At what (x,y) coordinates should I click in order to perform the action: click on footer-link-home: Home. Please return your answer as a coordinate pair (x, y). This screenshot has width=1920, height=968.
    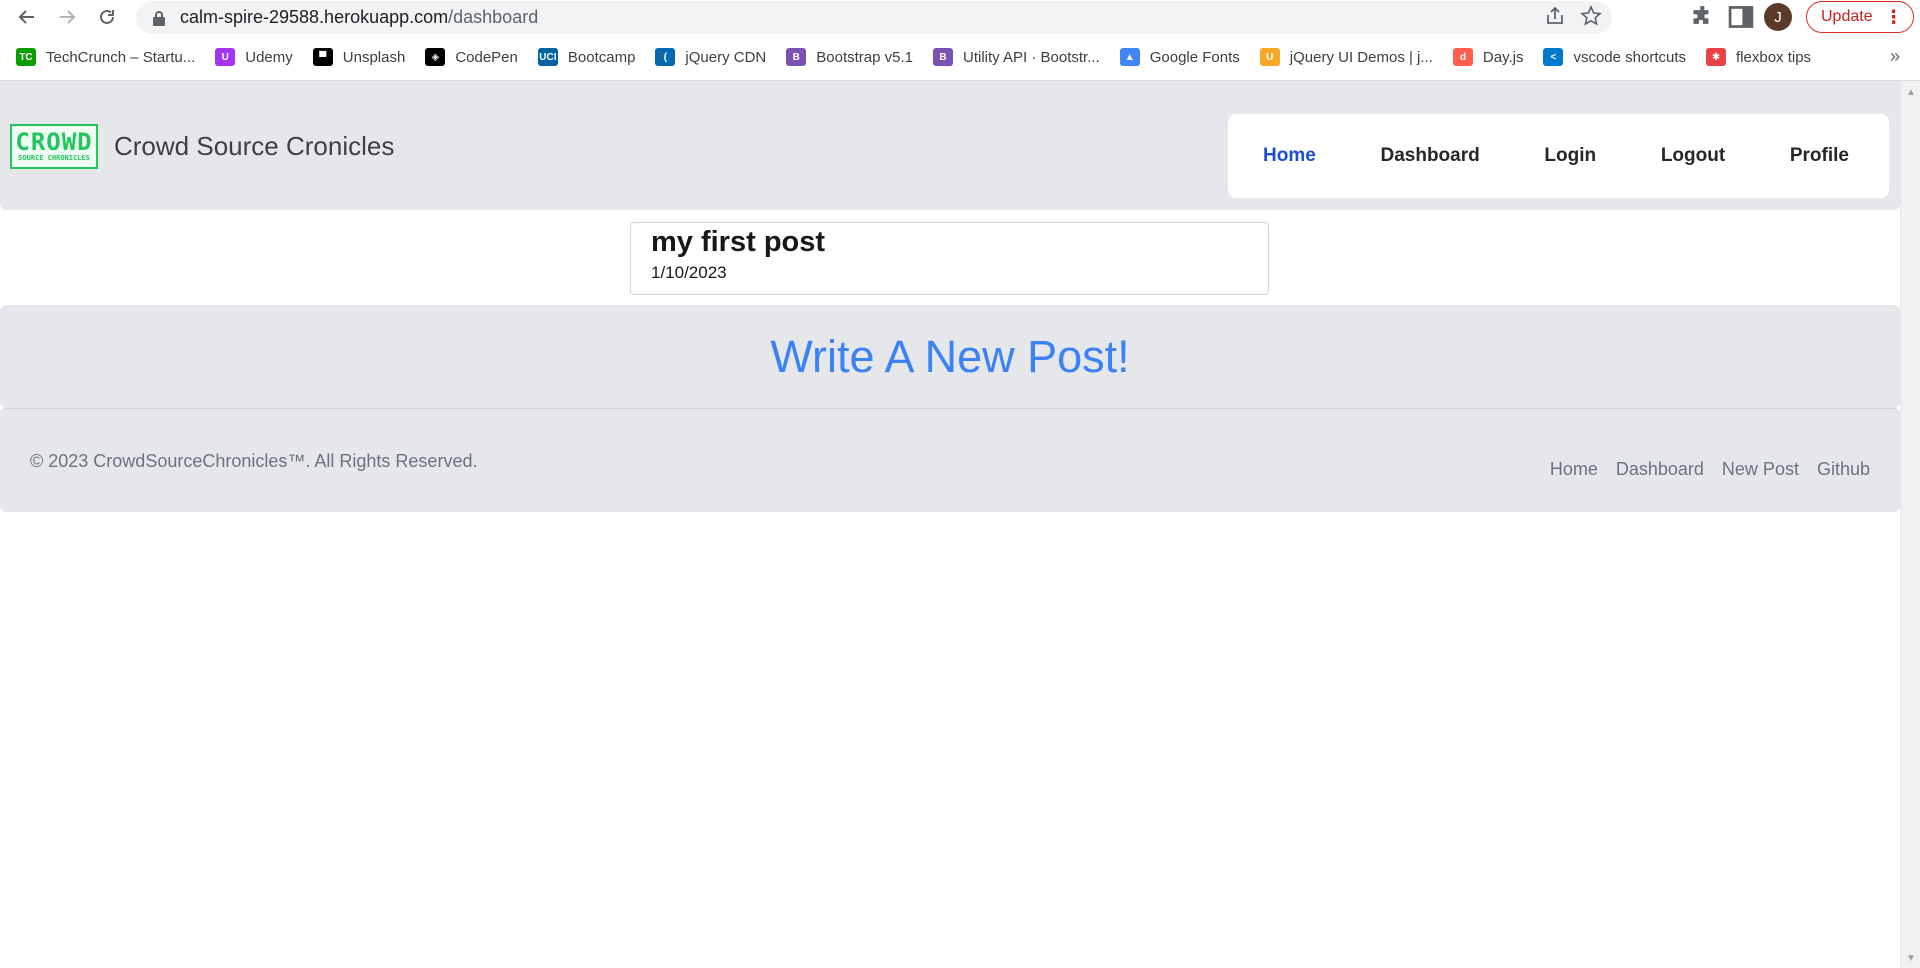
    Looking at the image, I should click on (1574, 469).